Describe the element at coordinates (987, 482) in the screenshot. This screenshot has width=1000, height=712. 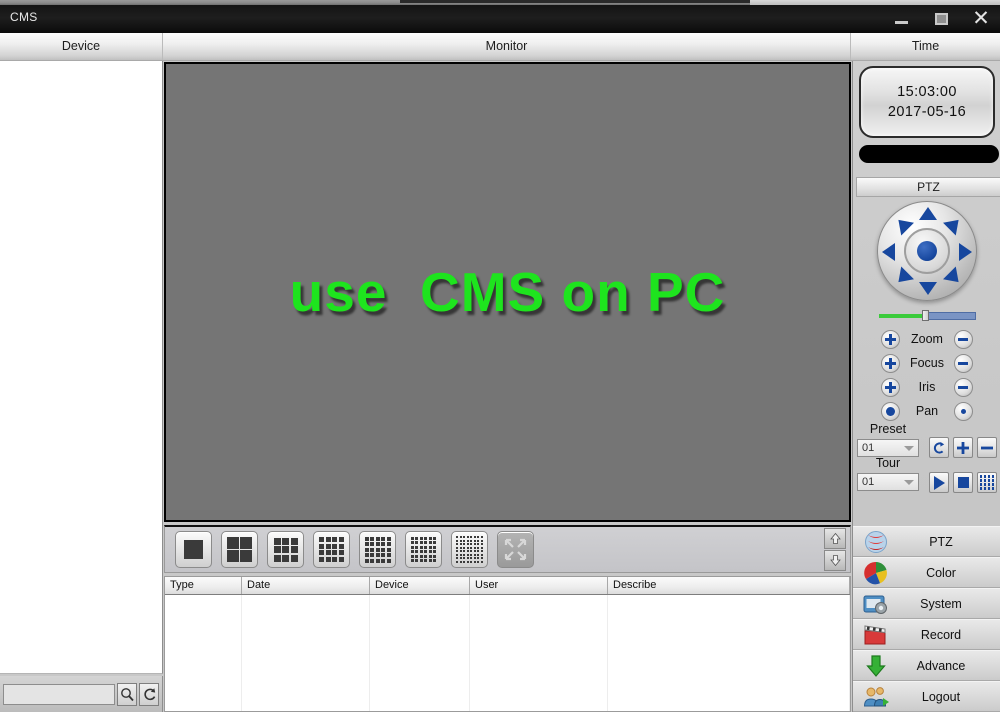
I see `tour-matrix-button` at that location.